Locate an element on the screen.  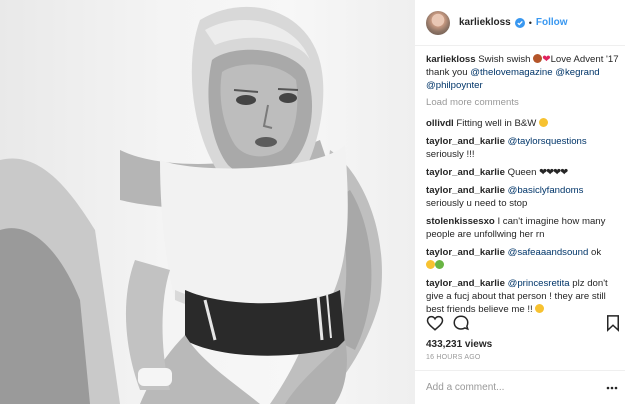
verified-badge-icon is located at coordinates (519, 22).